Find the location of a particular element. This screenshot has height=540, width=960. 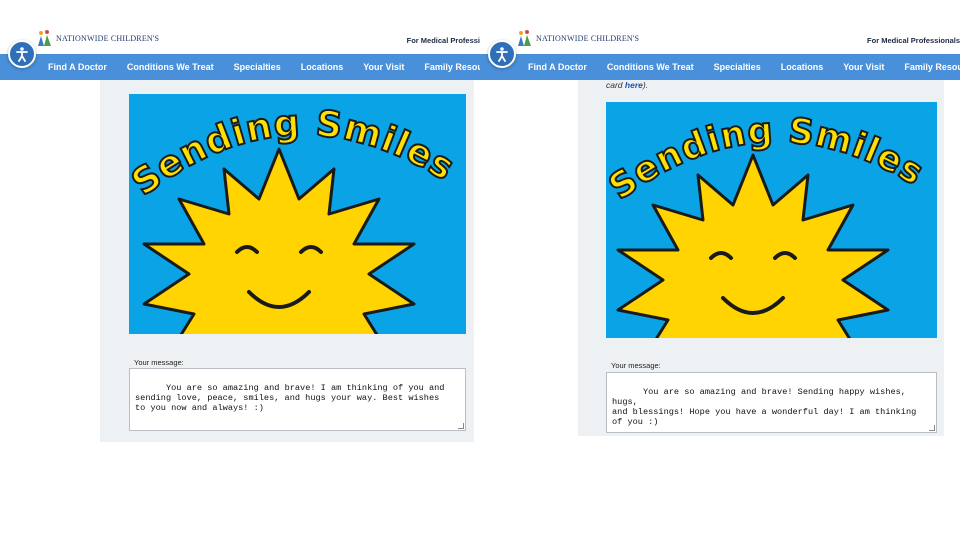

sun-illustration: Sending Smiles! is located at coordinates (768, 220).